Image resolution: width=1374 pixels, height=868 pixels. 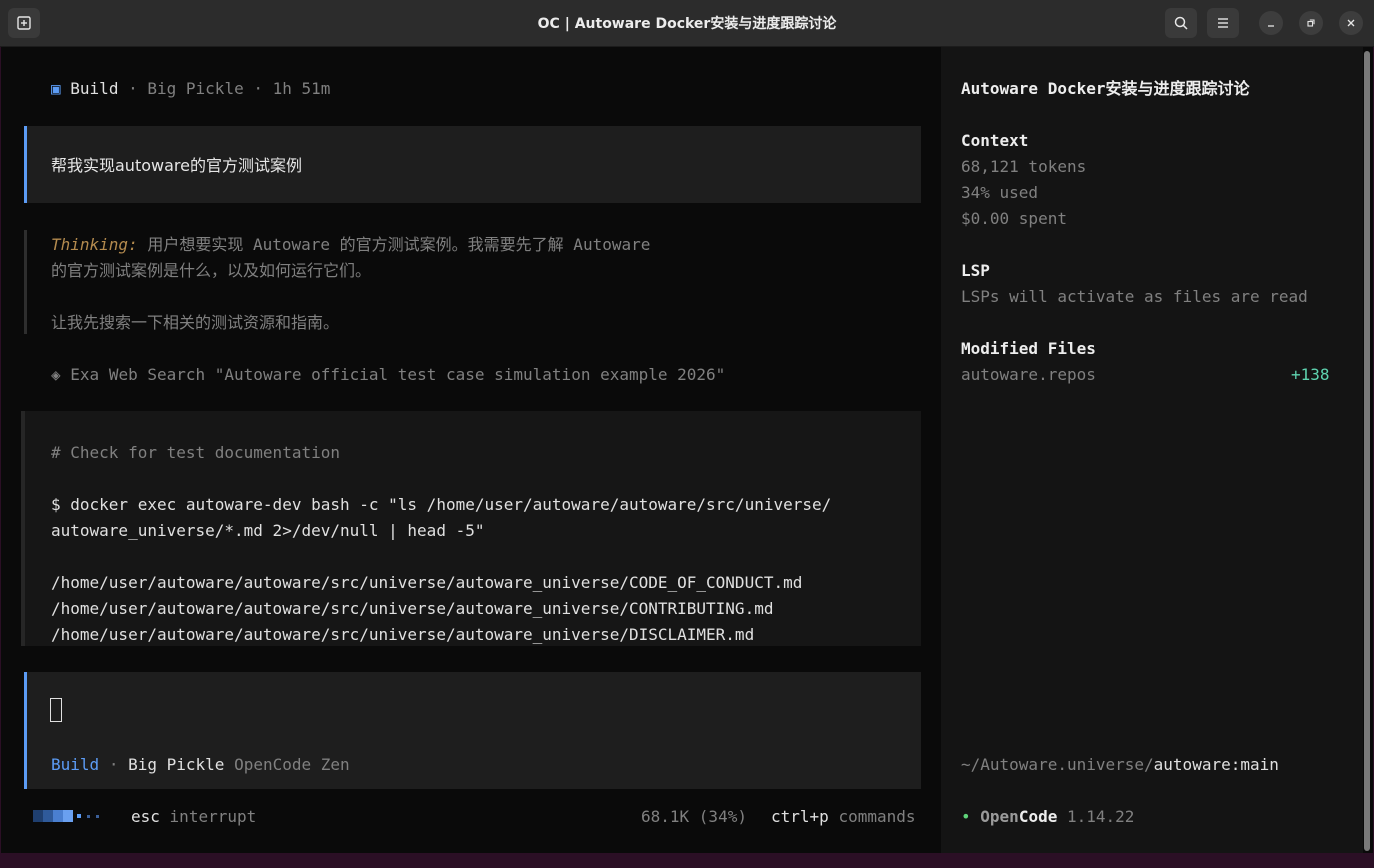 What do you see at coordinates (25, 164) in the screenshot?
I see `user-message-accent` at bounding box center [25, 164].